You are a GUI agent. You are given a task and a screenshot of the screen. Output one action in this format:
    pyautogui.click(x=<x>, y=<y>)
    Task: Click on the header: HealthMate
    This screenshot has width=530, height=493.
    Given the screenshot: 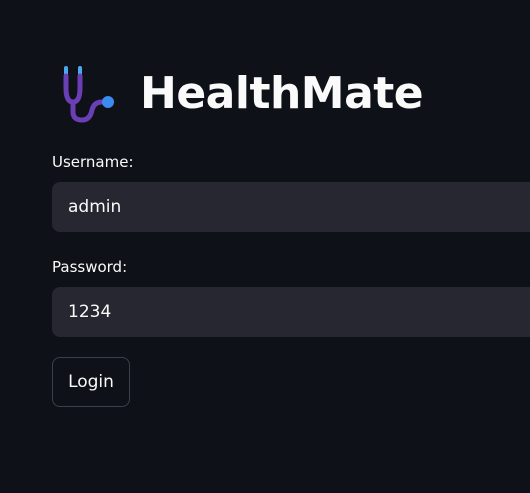 What is the action you would take?
    pyautogui.click(x=240, y=94)
    